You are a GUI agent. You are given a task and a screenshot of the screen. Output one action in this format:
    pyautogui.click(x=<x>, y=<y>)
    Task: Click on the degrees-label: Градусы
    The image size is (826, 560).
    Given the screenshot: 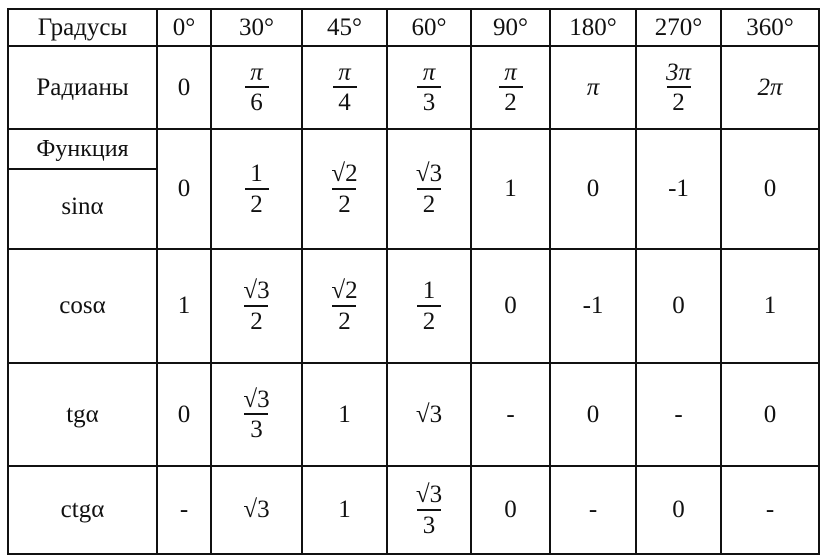 What is the action you would take?
    pyautogui.click(x=82, y=27)
    